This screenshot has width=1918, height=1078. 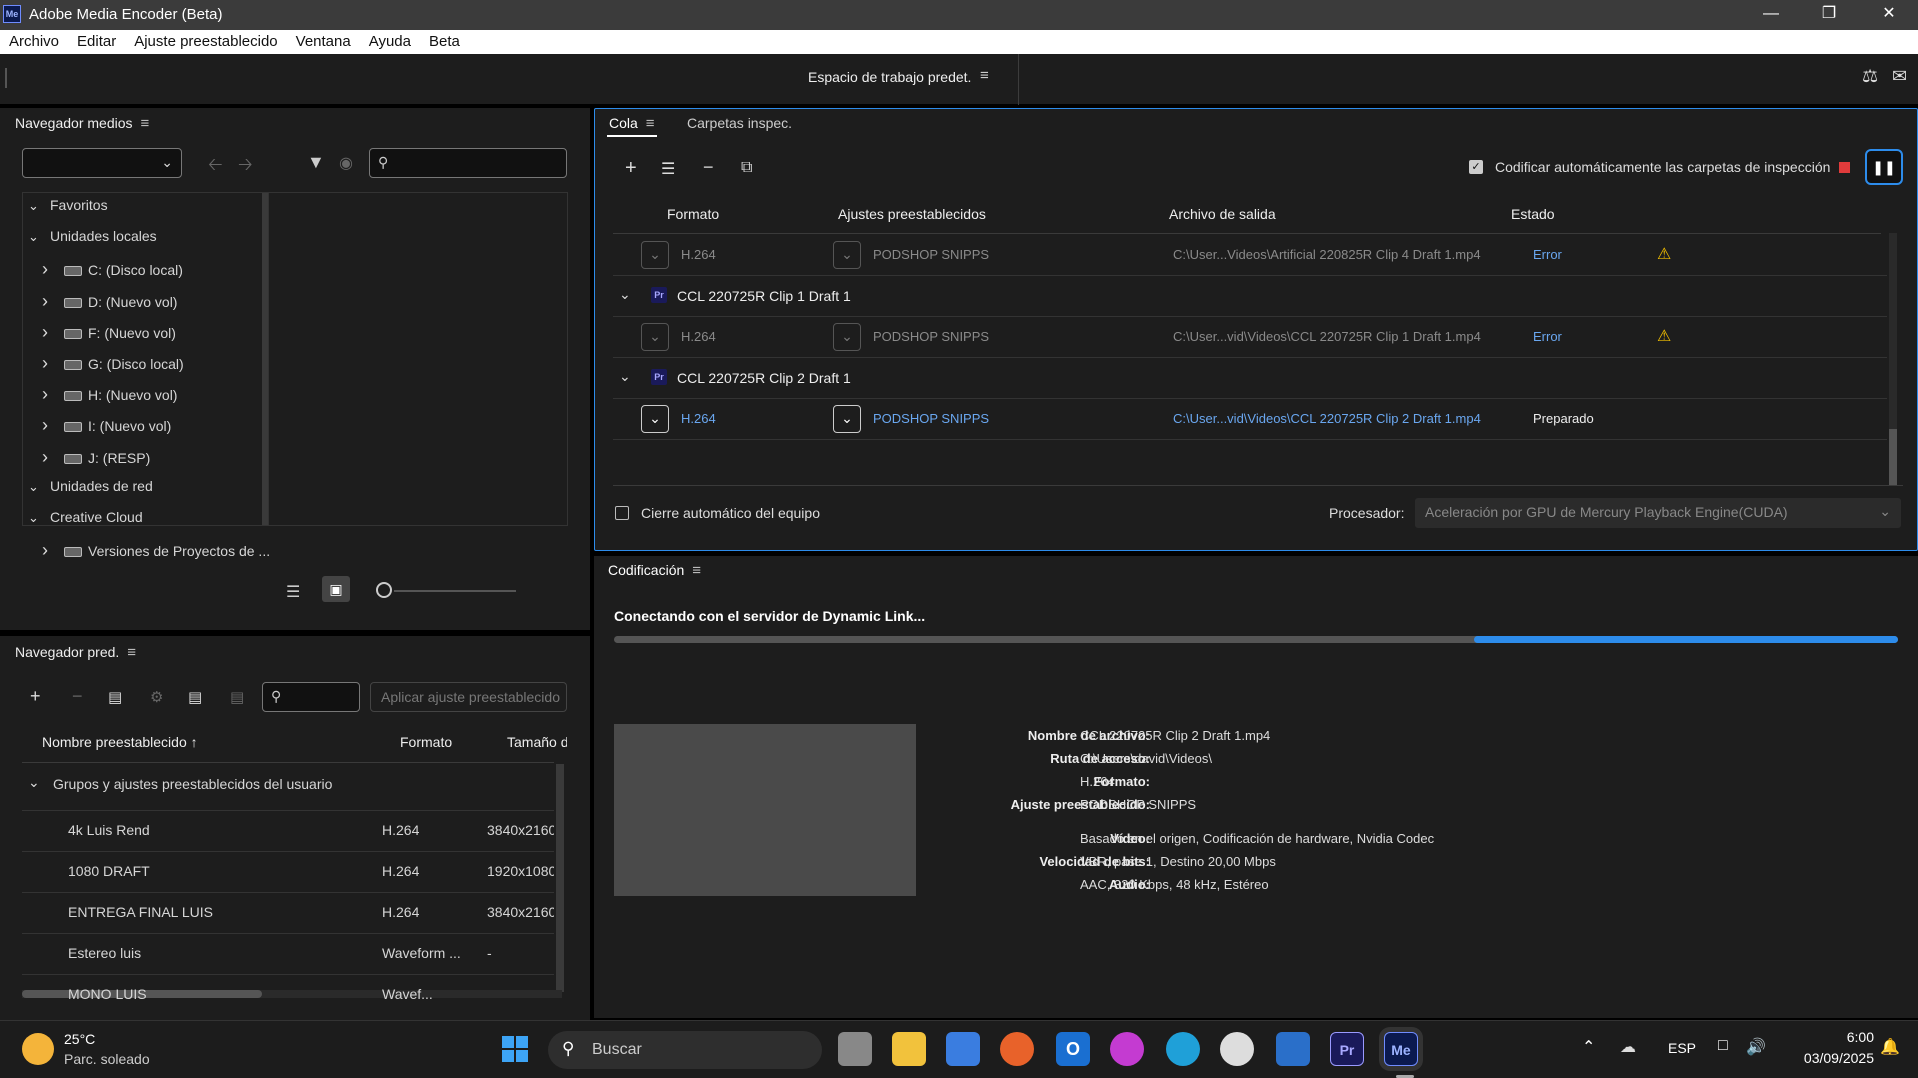 I want to click on preset-row: ENTREGA FINAL LUIS H.264 3840x2160, so click(x=288, y=912).